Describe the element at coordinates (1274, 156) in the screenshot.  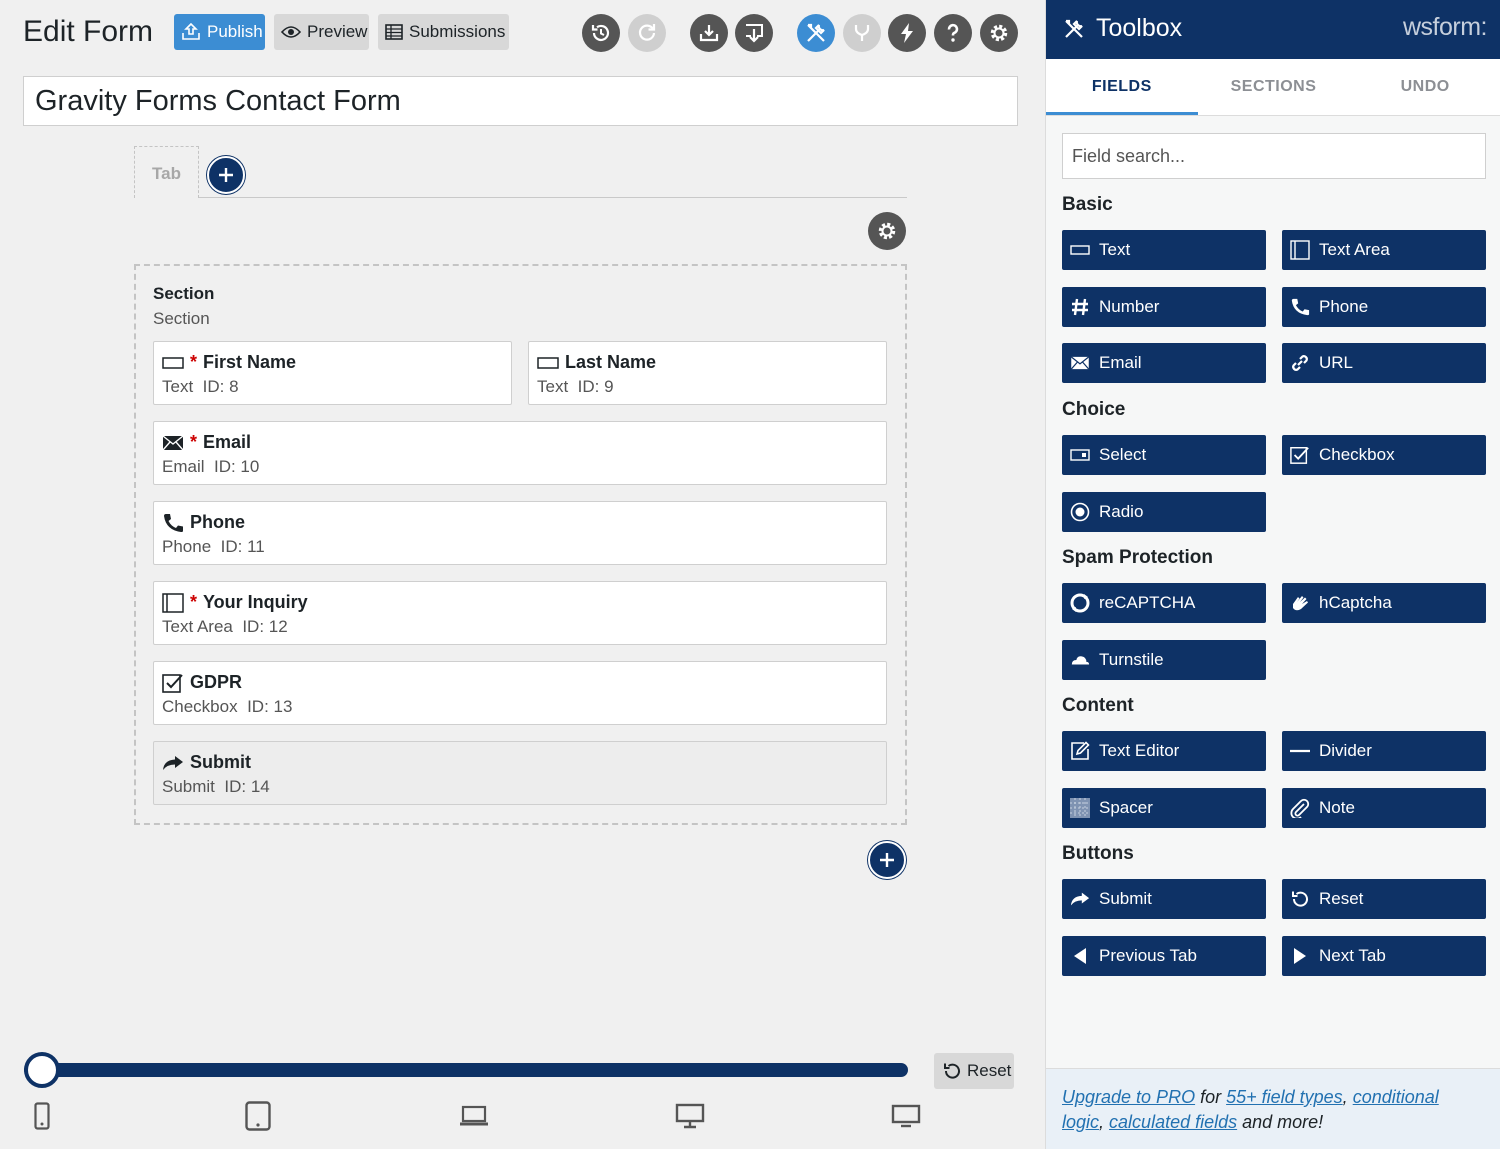
I see `field-search-input` at that location.